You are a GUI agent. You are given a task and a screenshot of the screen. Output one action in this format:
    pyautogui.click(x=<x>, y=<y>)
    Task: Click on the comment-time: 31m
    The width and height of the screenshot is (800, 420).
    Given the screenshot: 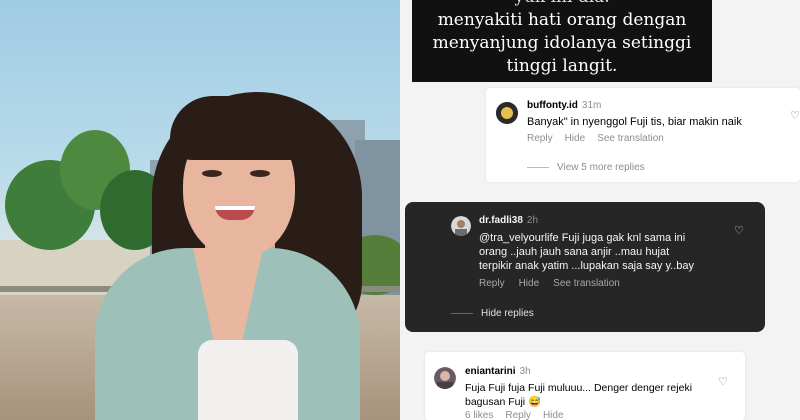 What is the action you would take?
    pyautogui.click(x=591, y=105)
    